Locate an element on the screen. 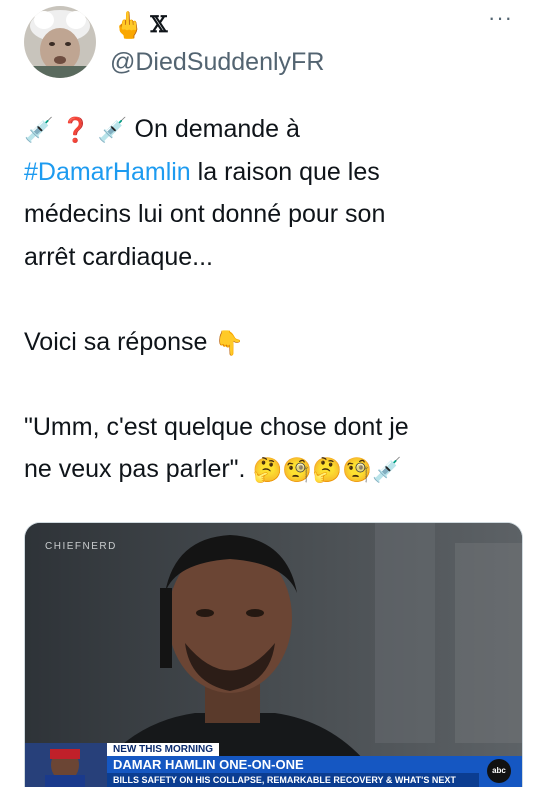  player-thumbnail-image is located at coordinates (66, 765).